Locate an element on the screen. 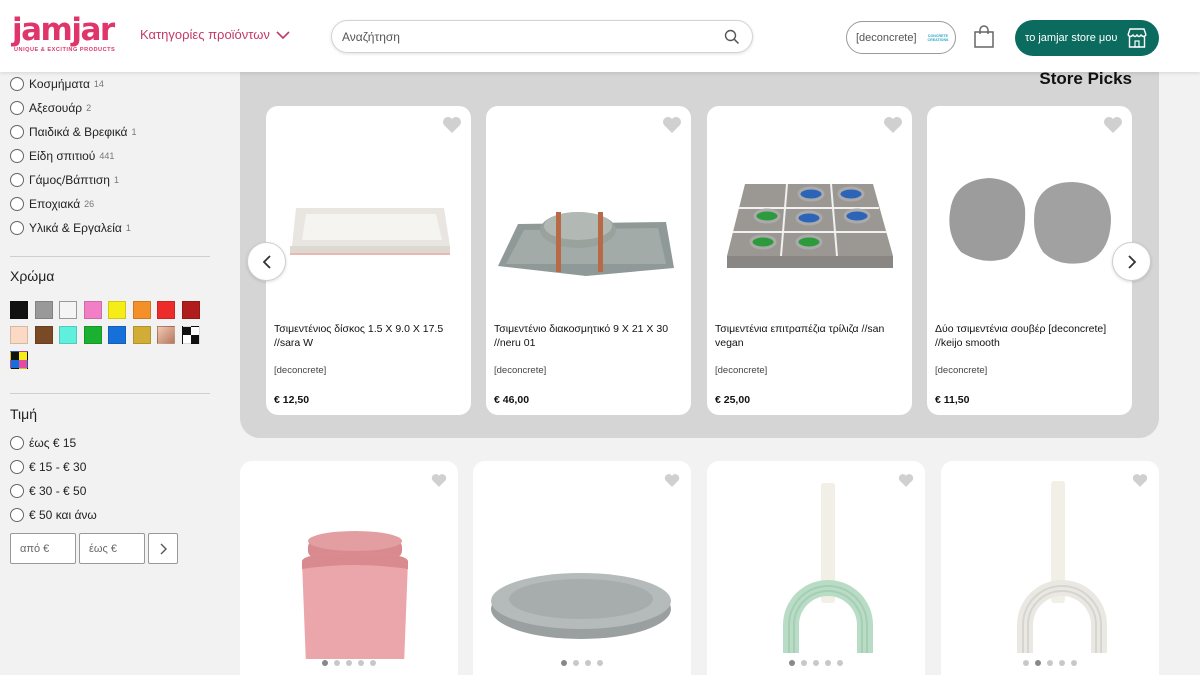  category-count: 441 is located at coordinates (107, 156).